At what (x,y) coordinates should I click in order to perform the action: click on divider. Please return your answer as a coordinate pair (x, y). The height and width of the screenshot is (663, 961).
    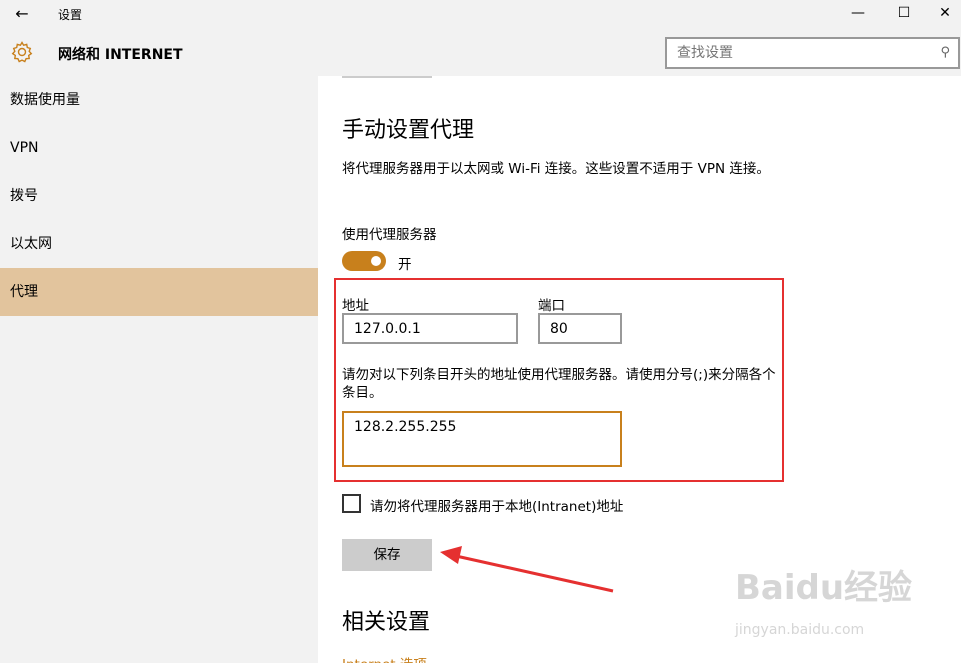
    Looking at the image, I should click on (387, 77).